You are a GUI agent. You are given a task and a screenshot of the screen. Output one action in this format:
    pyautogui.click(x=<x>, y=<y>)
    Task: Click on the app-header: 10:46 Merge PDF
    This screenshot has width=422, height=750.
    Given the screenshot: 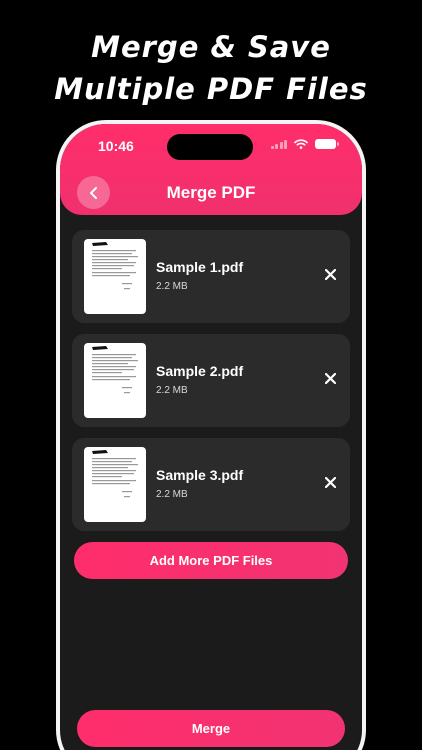 What is the action you would take?
    pyautogui.click(x=211, y=169)
    